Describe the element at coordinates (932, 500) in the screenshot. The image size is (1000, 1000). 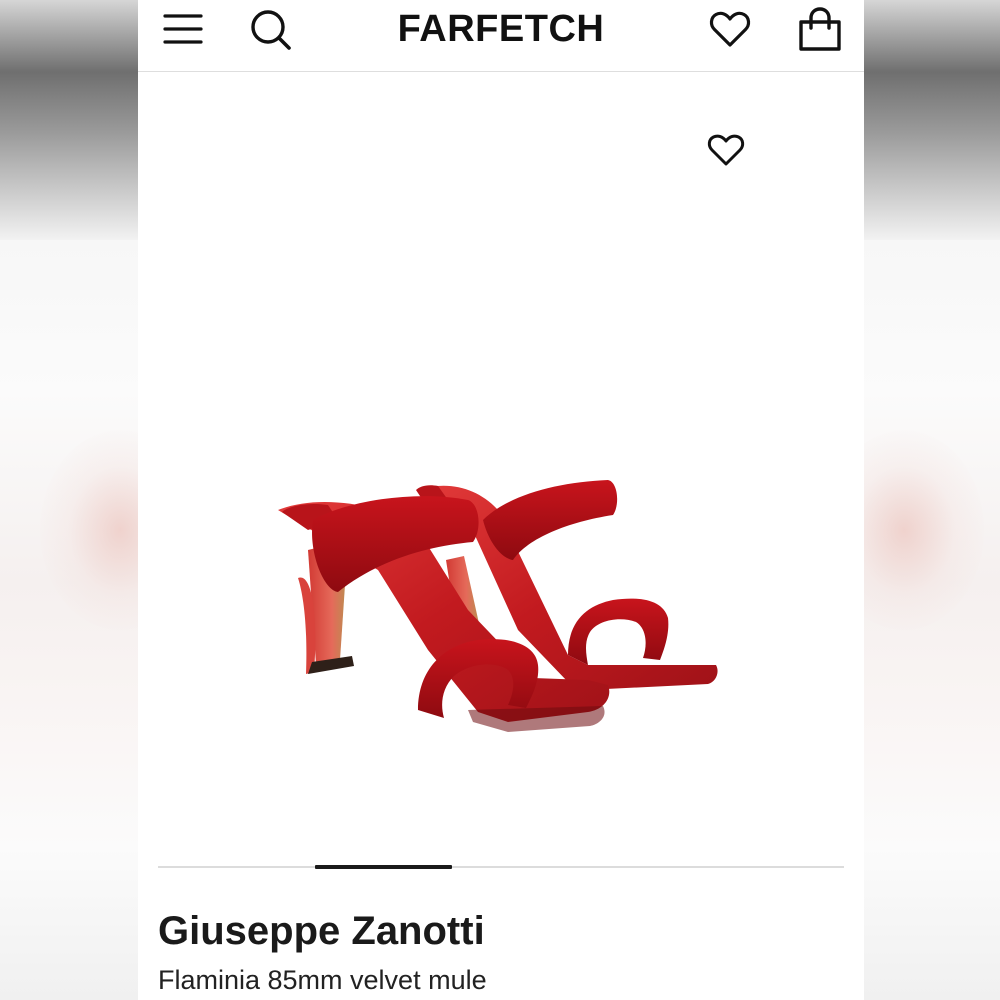
I see `blurred-background-right` at that location.